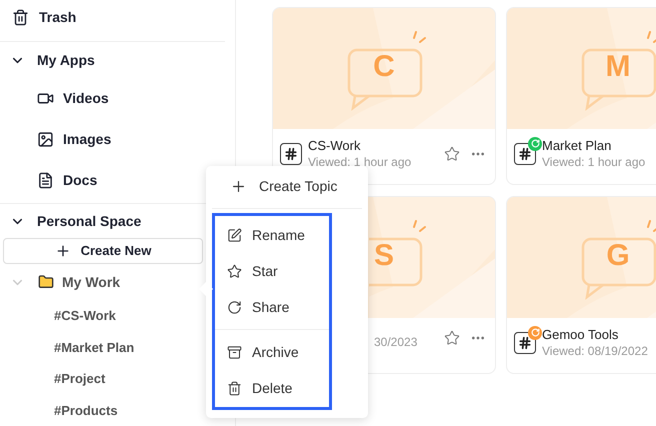 The image size is (656, 426). I want to click on card-letter: C, so click(384, 67).